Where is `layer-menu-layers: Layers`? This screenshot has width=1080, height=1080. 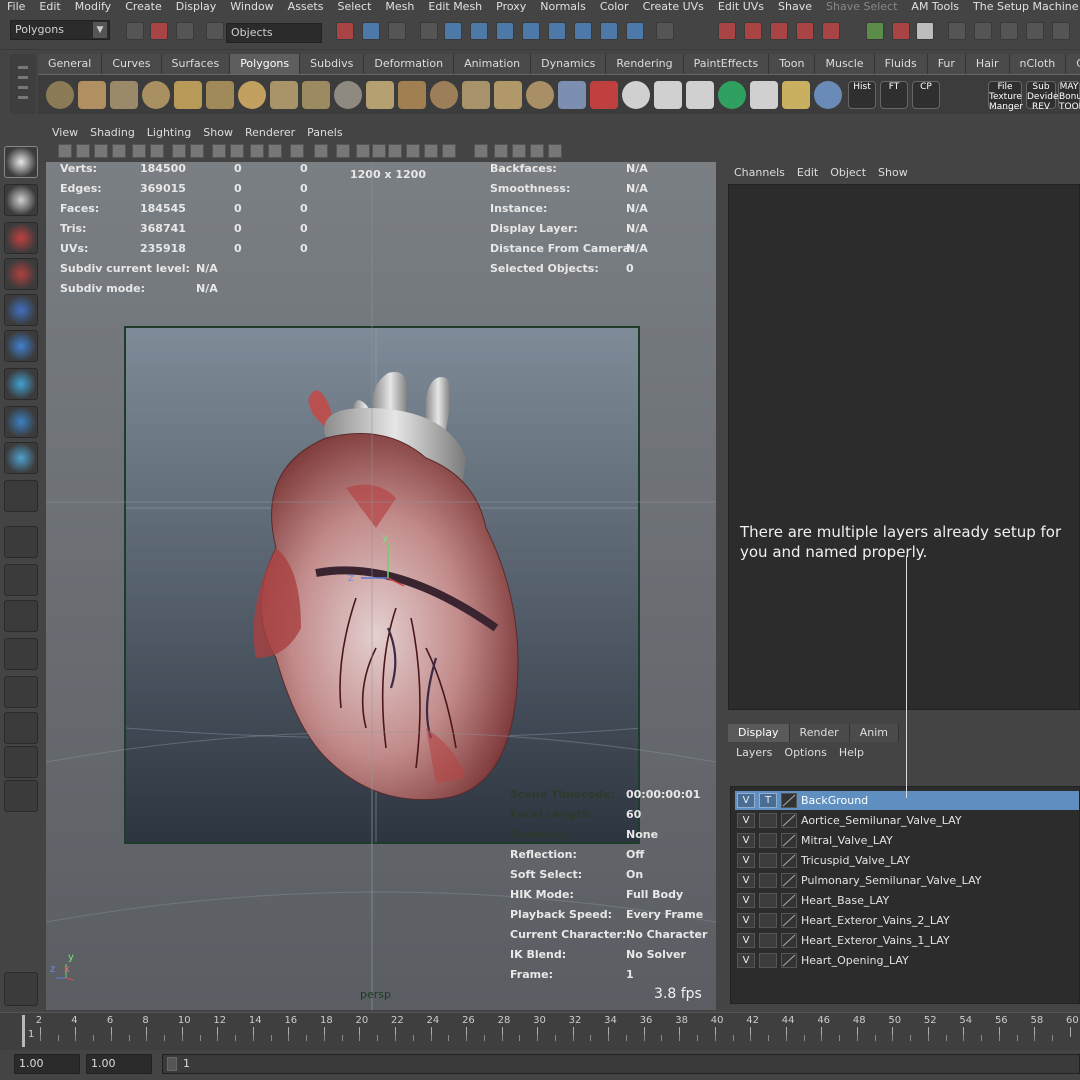 layer-menu-layers: Layers is located at coordinates (754, 753).